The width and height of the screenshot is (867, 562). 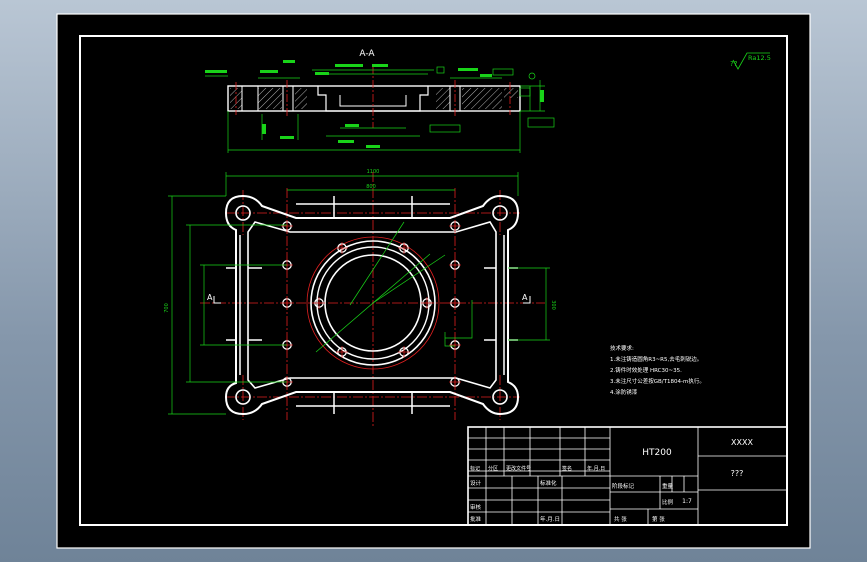 What do you see at coordinates (476, 519) in the screenshot?
I see `approver-label: 批准` at bounding box center [476, 519].